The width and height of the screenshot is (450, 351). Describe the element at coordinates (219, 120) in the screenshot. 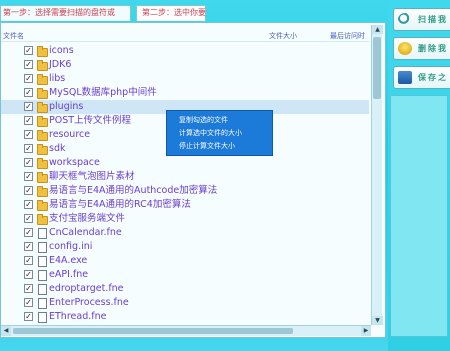

I see `menu-item-copy-checked: 复制勾选的文件` at that location.